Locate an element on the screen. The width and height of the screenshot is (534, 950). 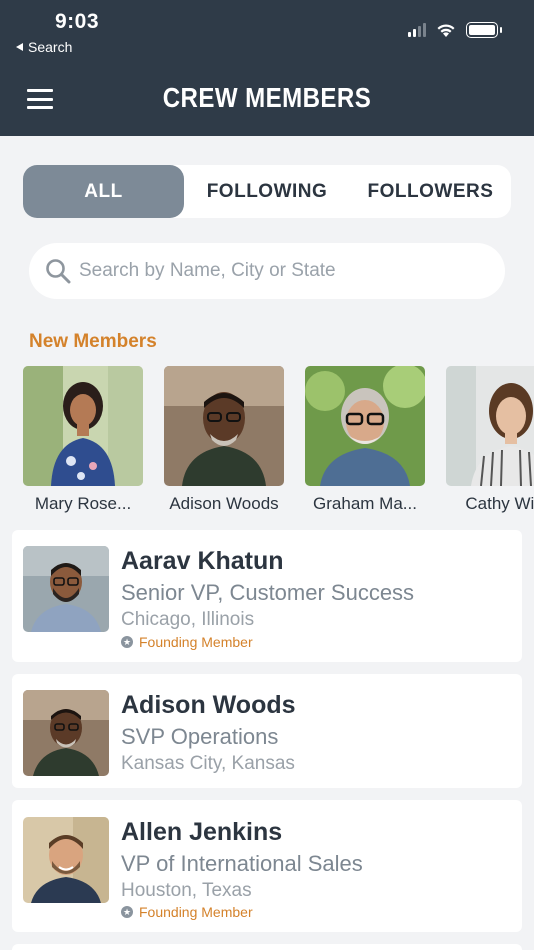
member-role: Senior VP, Customer Success is located at coordinates (268, 592).